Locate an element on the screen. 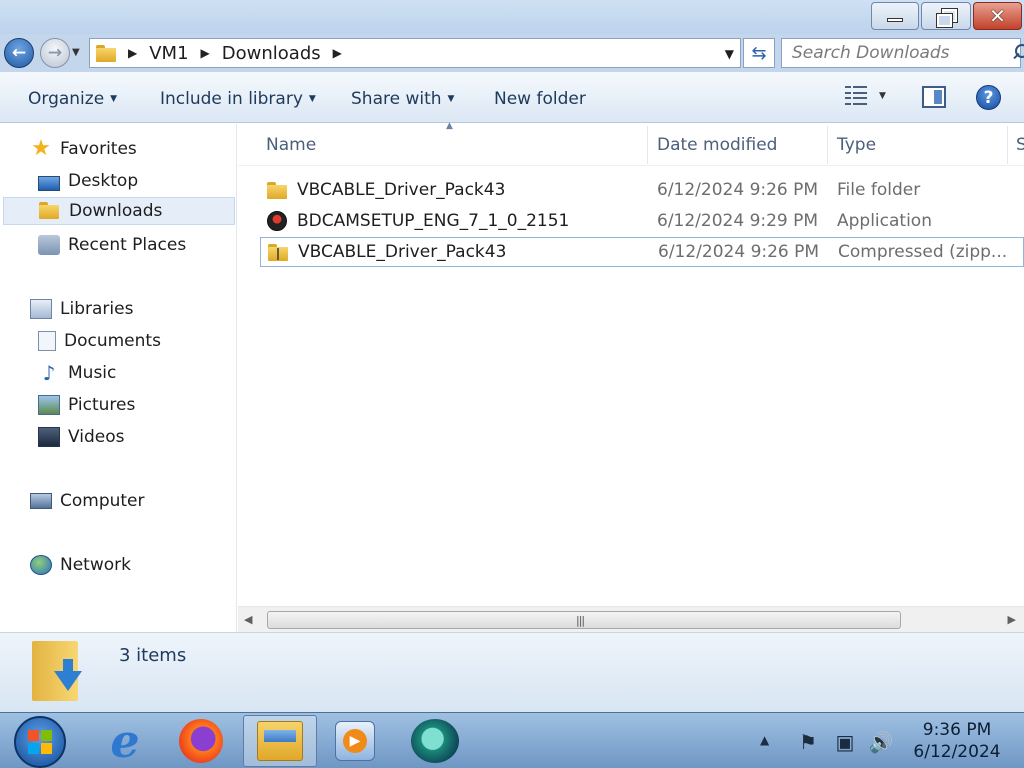 The height and width of the screenshot is (768, 1024). clock: 9:36 PM 6/12/2024 is located at coordinates (957, 741).